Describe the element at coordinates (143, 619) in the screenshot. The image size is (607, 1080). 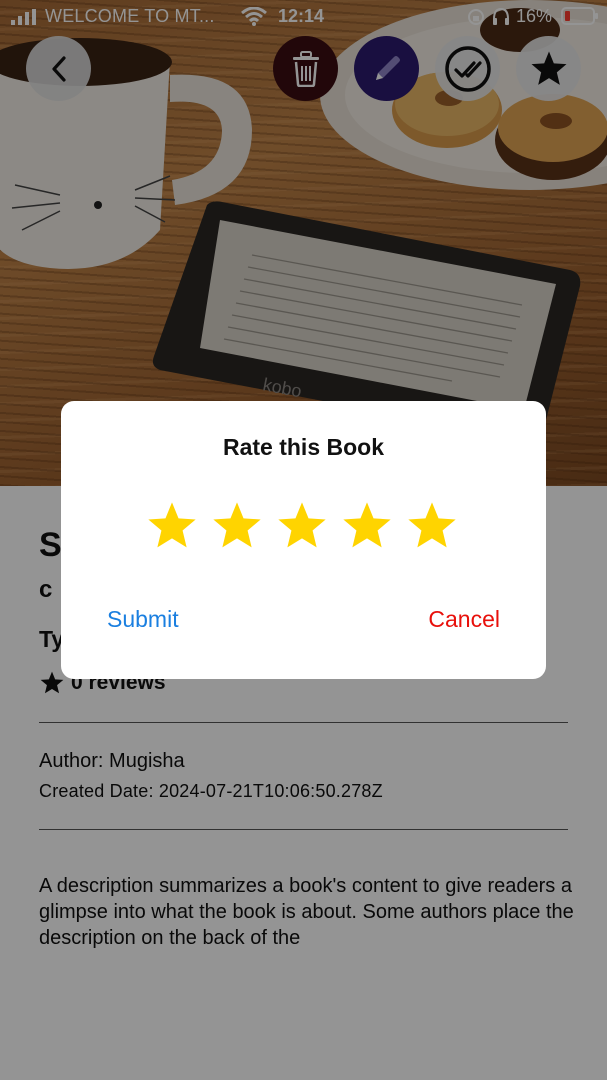
I see `submit-button: Submit` at that location.